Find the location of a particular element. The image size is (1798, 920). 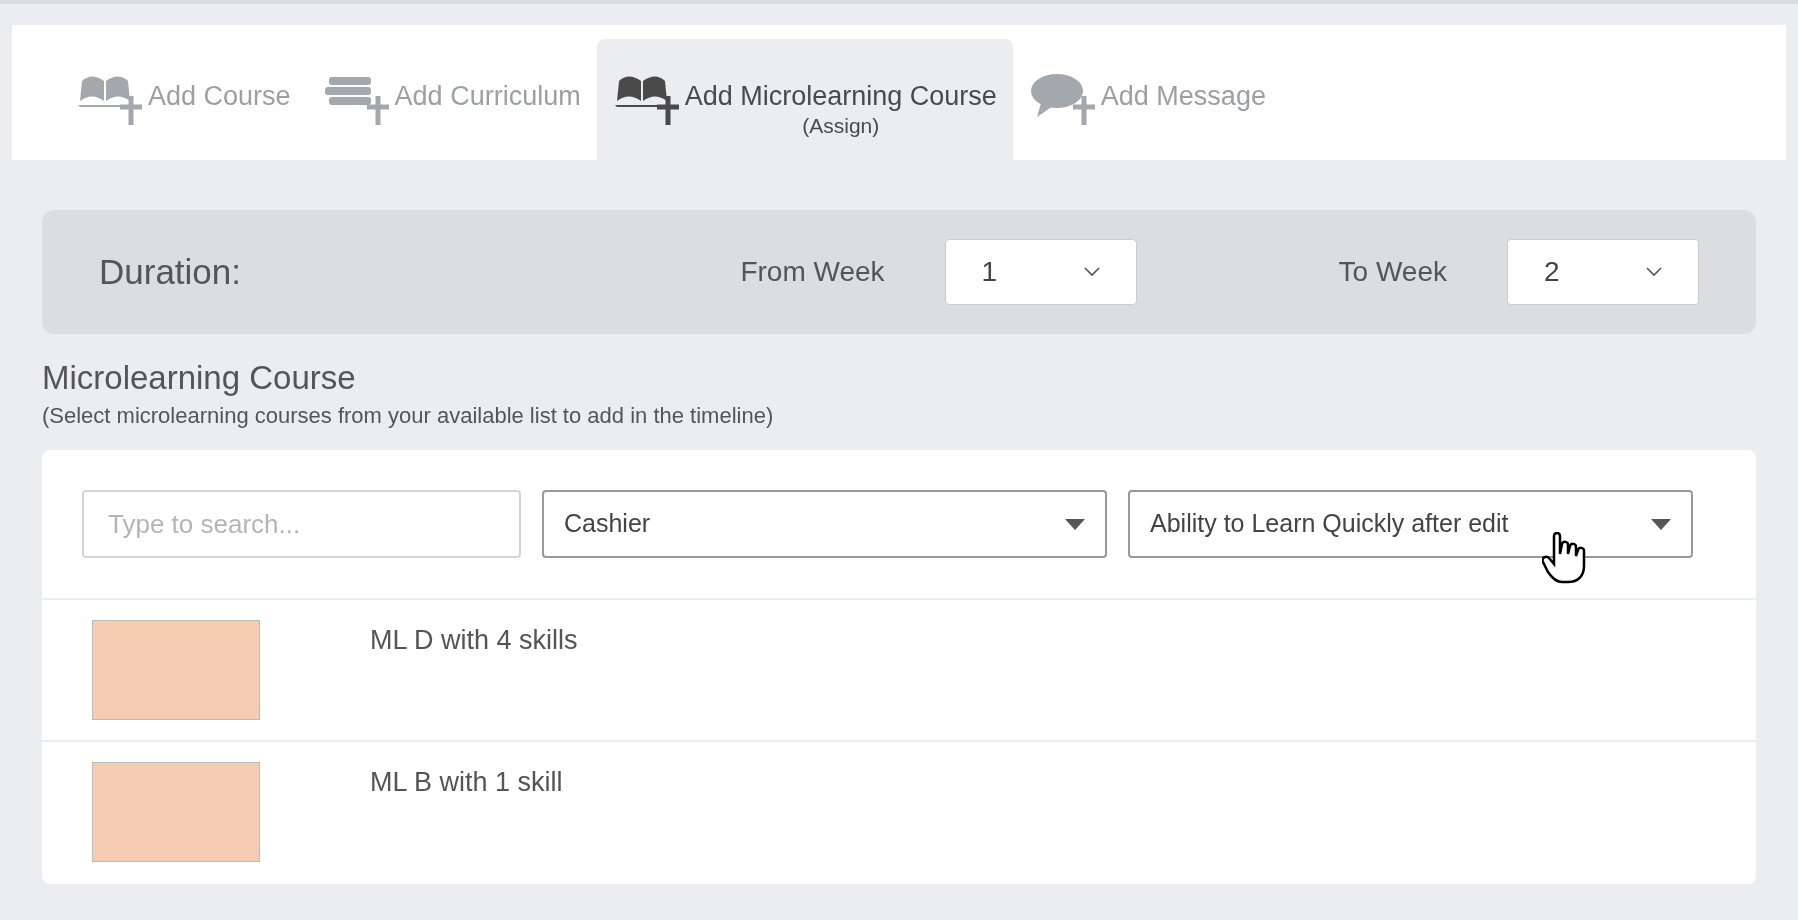

section-title: Microlearning Course is located at coordinates (199, 378).